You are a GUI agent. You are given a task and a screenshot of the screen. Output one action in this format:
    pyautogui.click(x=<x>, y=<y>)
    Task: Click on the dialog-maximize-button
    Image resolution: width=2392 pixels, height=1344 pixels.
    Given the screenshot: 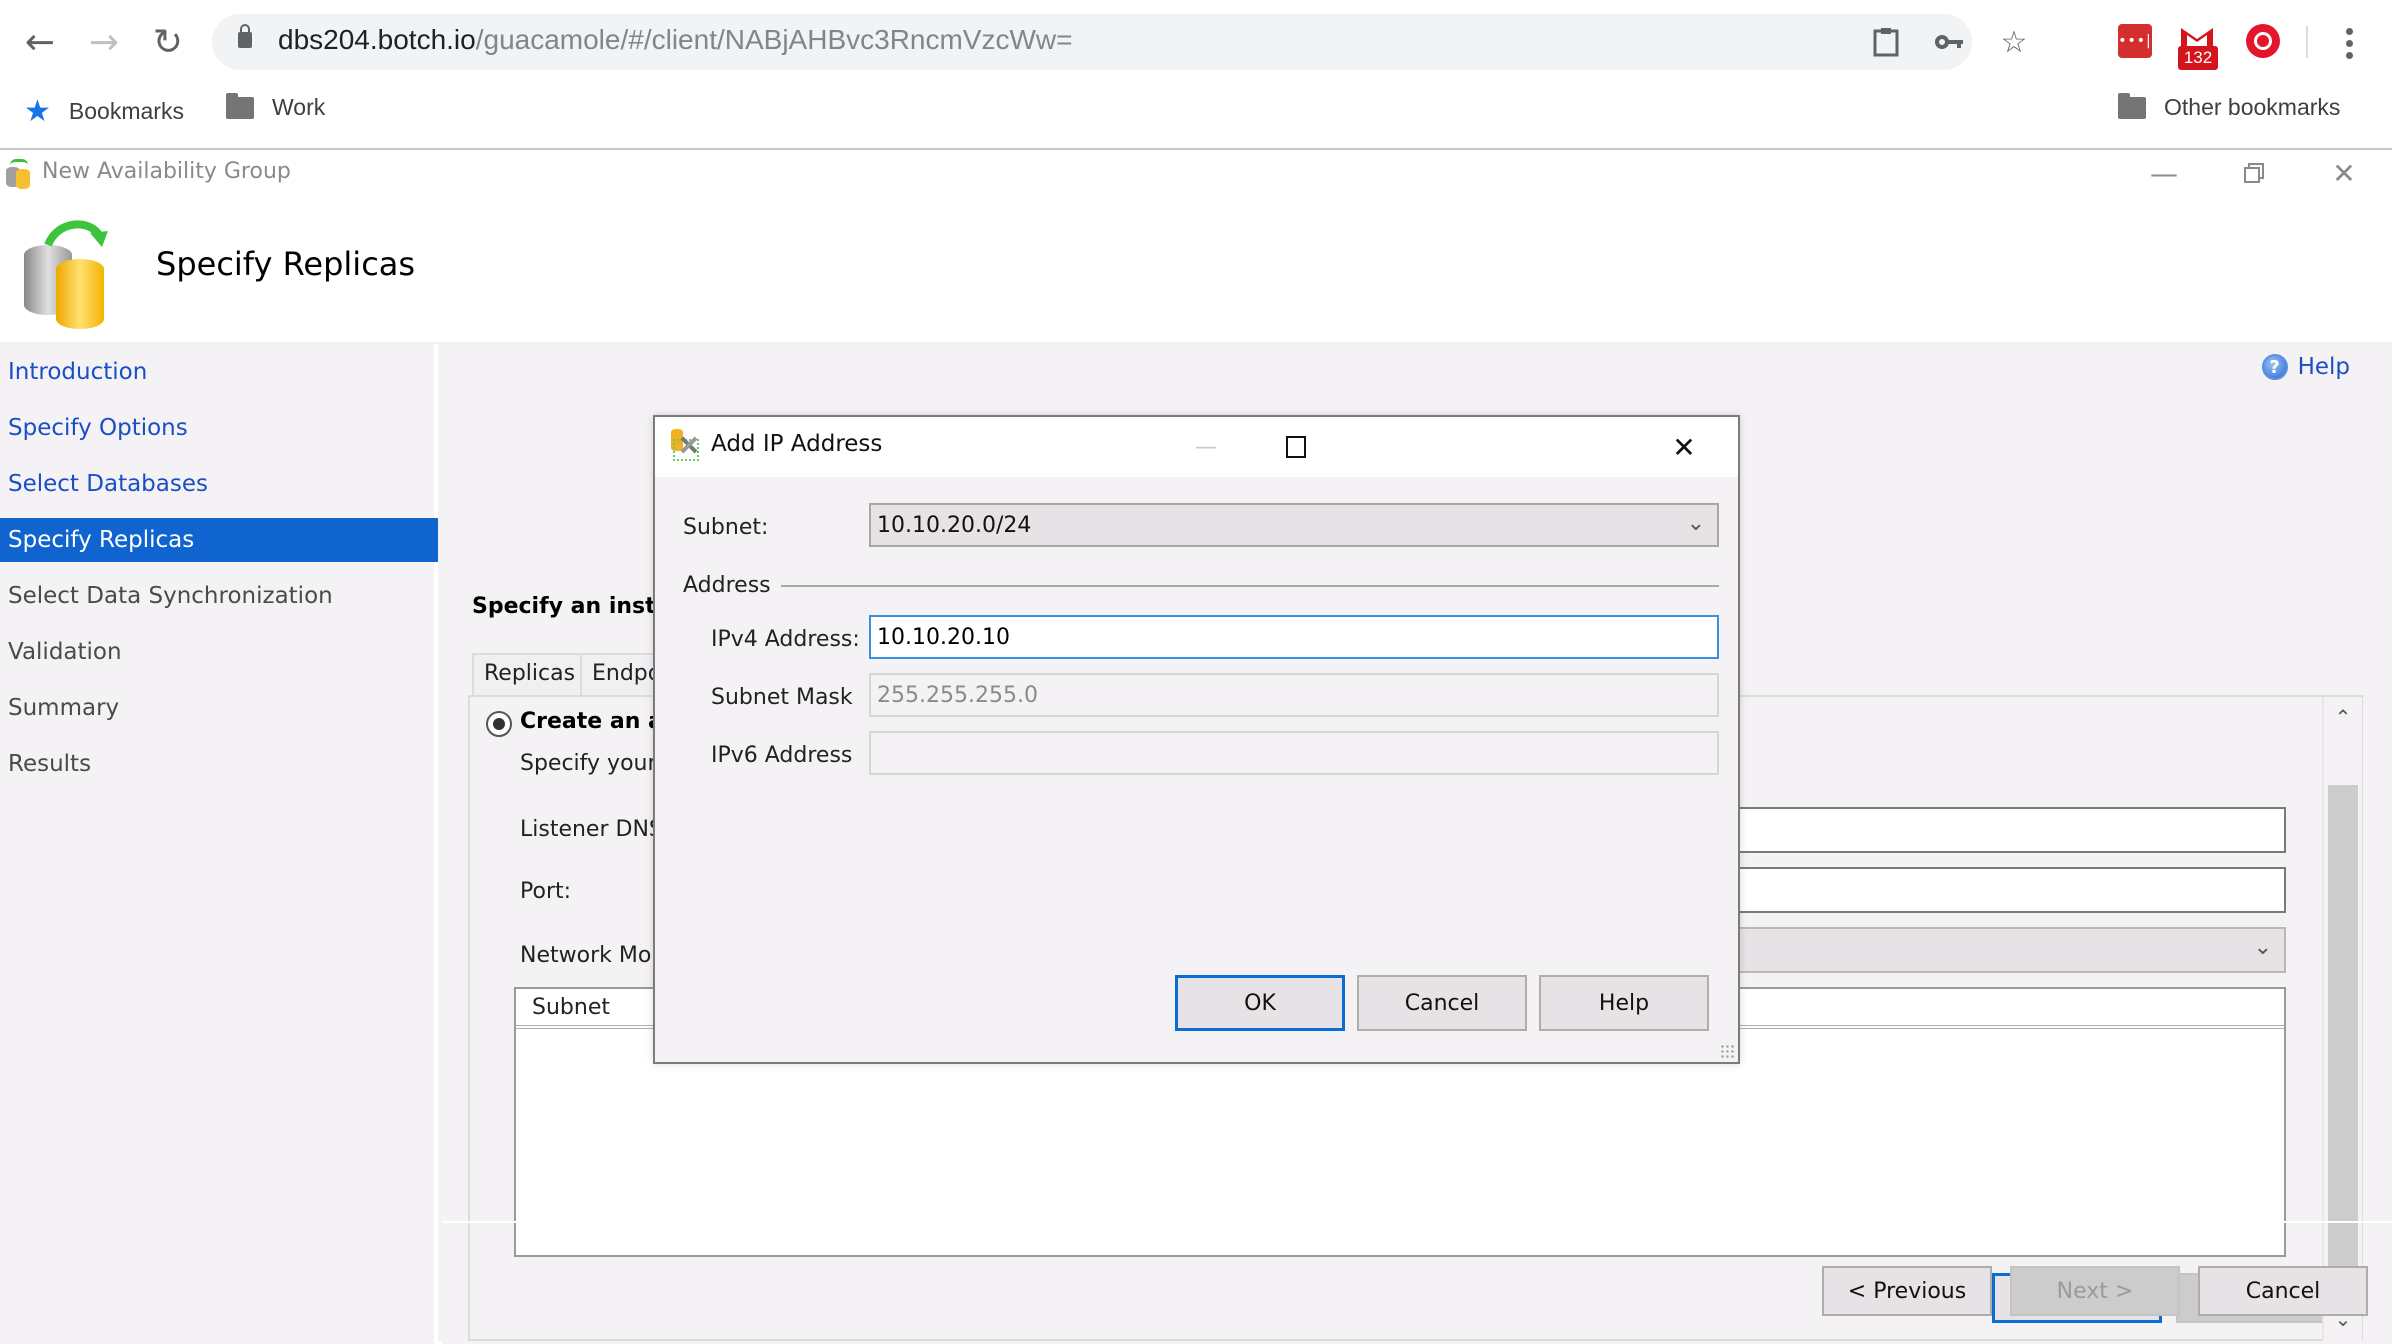 What is the action you would take?
    pyautogui.click(x=1296, y=447)
    